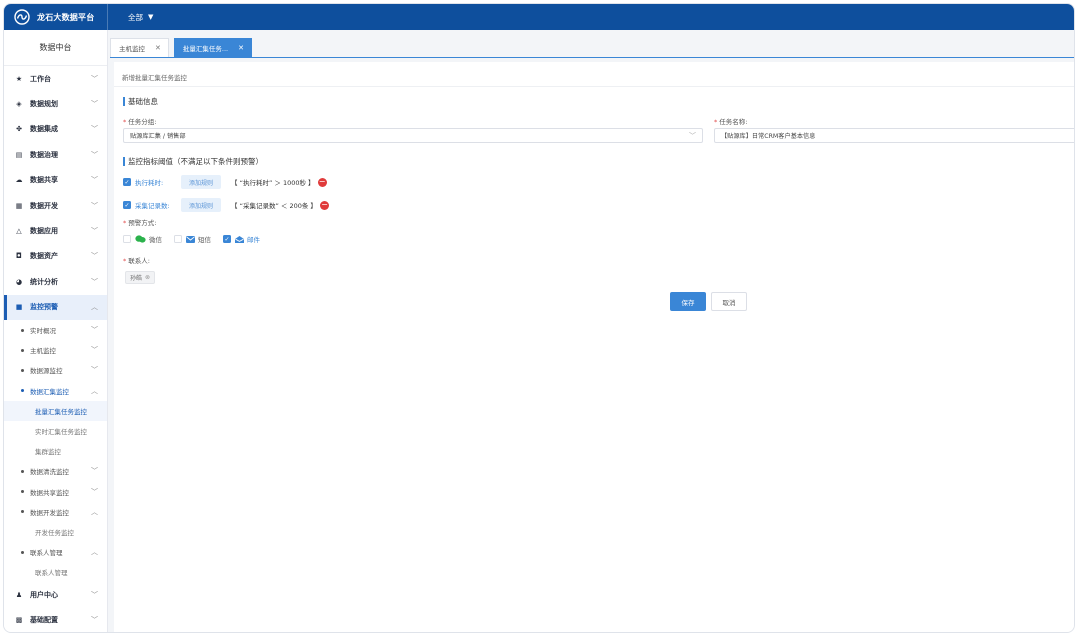  Describe the element at coordinates (19, 104) in the screenshot. I see `layers-icon: ◈` at that location.